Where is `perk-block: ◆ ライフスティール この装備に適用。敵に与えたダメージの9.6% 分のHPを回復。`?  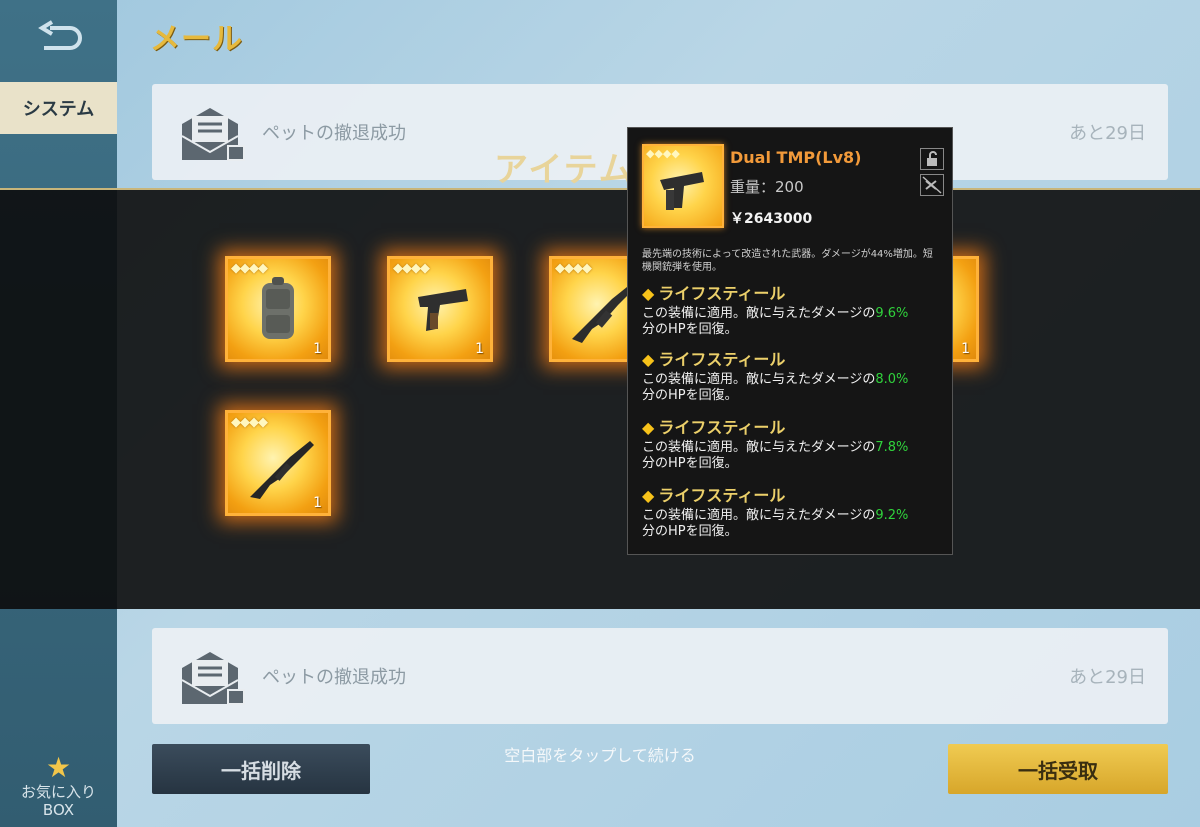
perk-block: ◆ ライフスティール この装備に適用。敵に与えたダメージの9.6% 分のHPを回復。 is located at coordinates (794, 311).